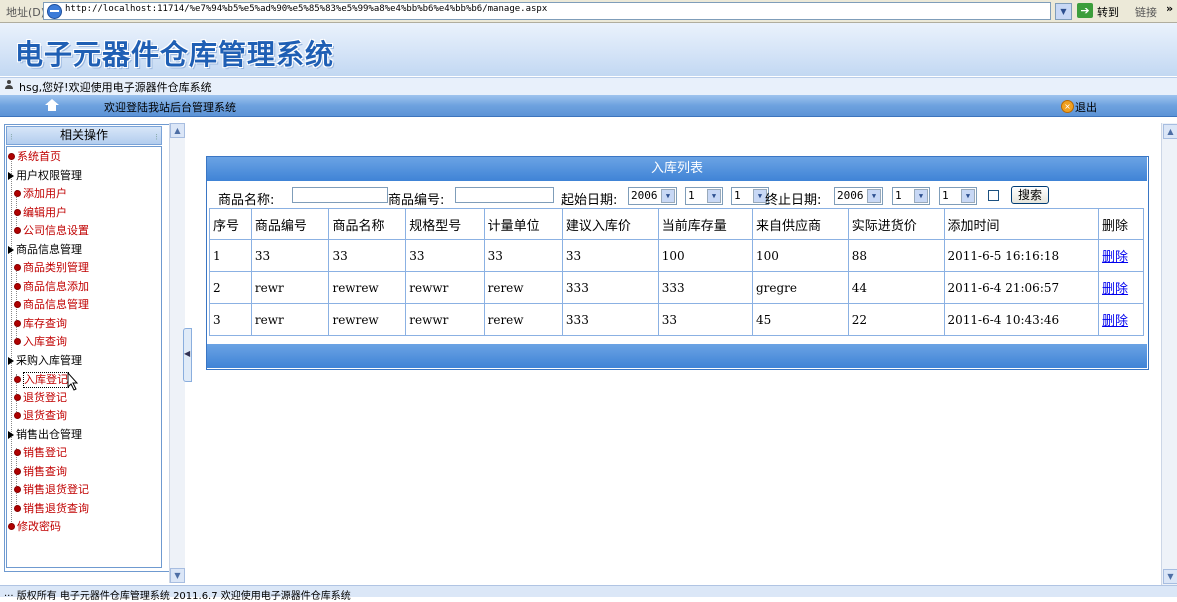 This screenshot has height=602, width=1177. I want to click on sidebar-item: 销售退货查询, so click(51, 509).